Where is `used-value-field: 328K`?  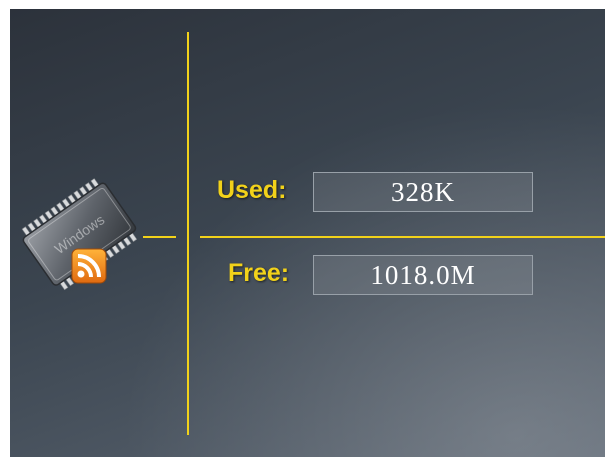 used-value-field: 328K is located at coordinates (423, 192).